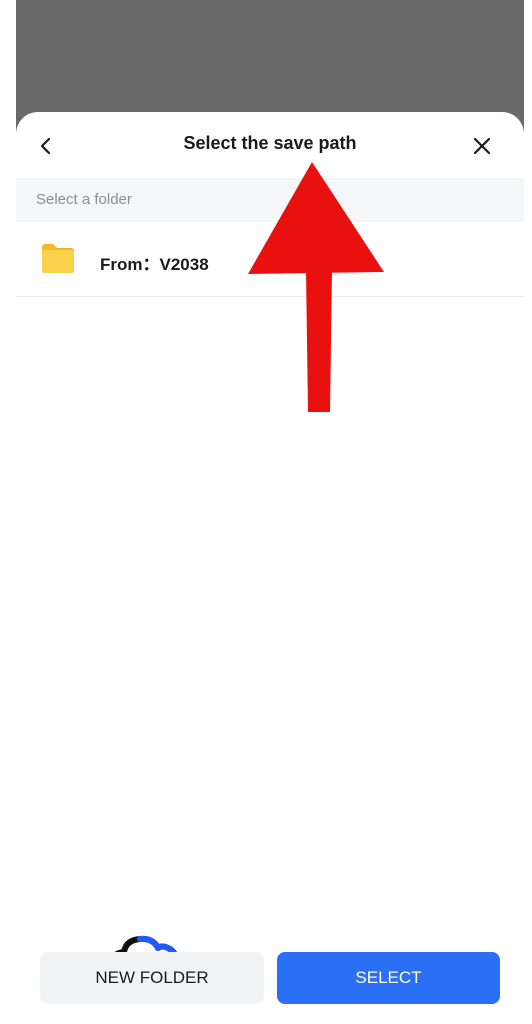 The image size is (532, 1024). Describe the element at coordinates (84, 199) in the screenshot. I see `breadcrumb-label: Select a folder` at that location.